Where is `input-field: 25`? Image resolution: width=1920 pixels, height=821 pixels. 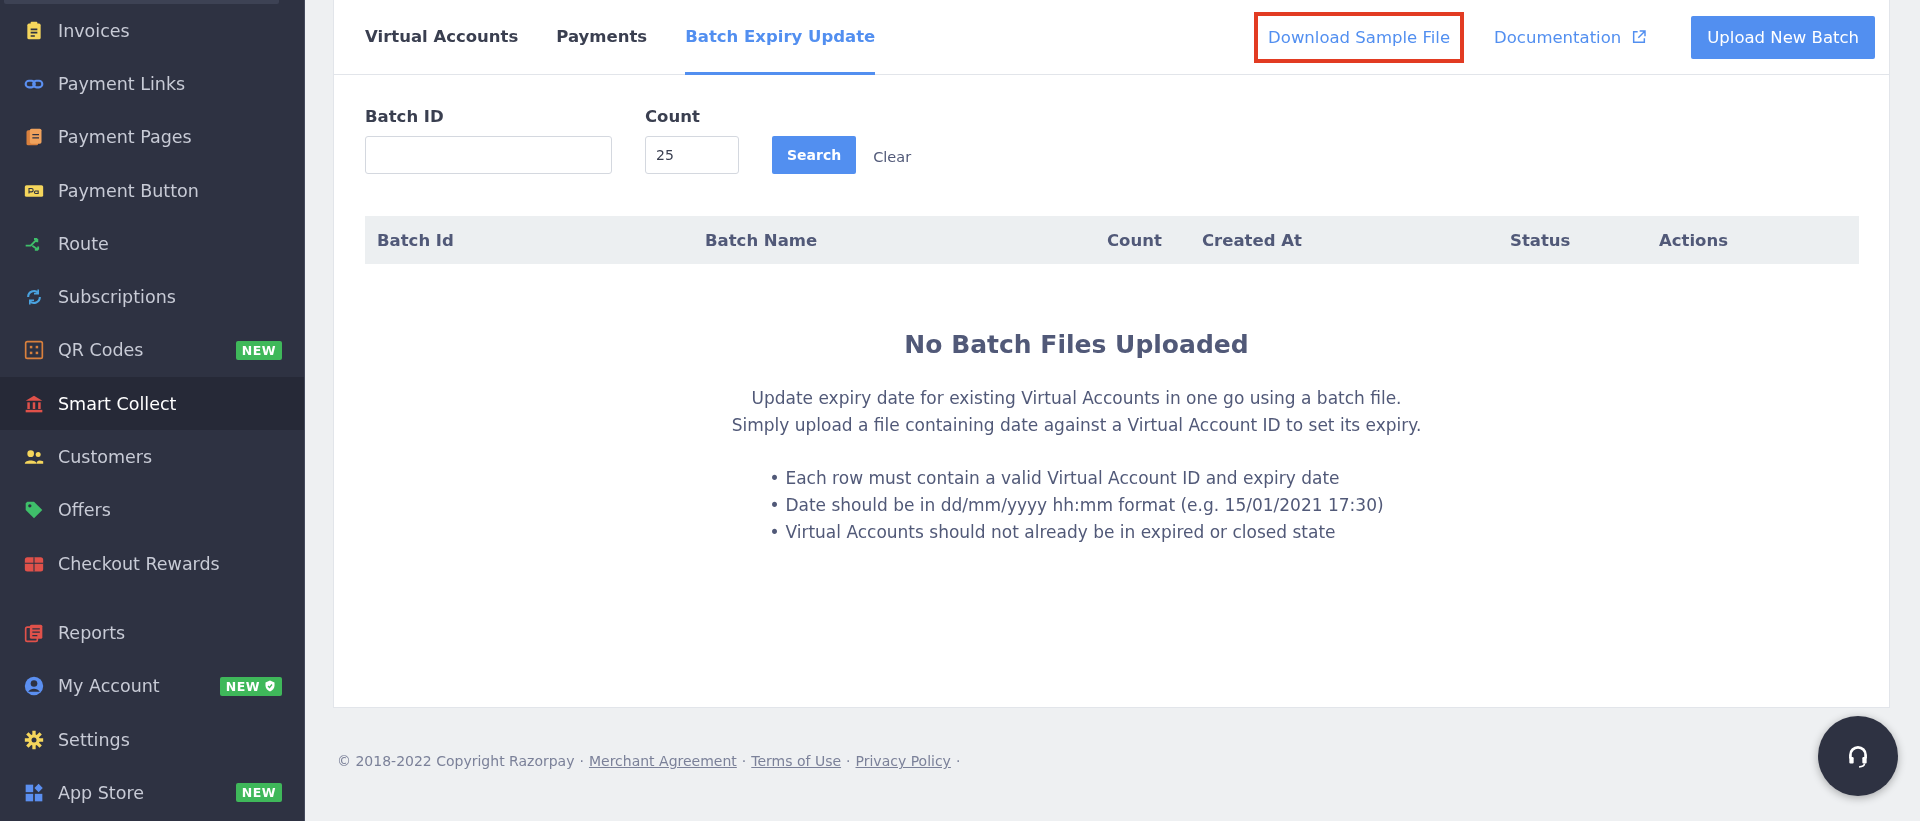 input-field: 25 is located at coordinates (692, 155).